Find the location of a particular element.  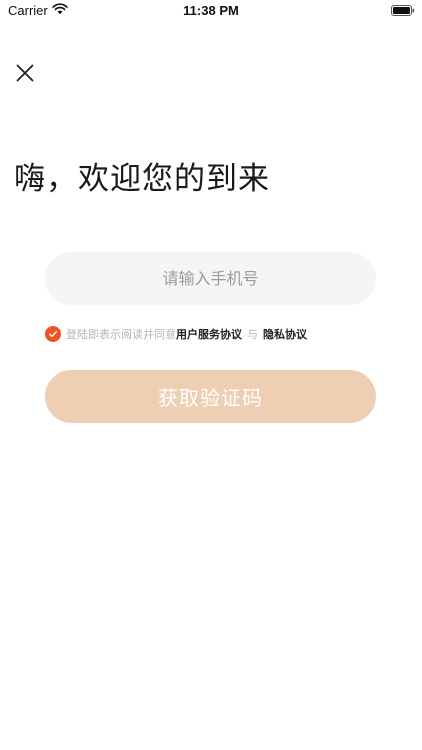

close-button is located at coordinates (25, 73).